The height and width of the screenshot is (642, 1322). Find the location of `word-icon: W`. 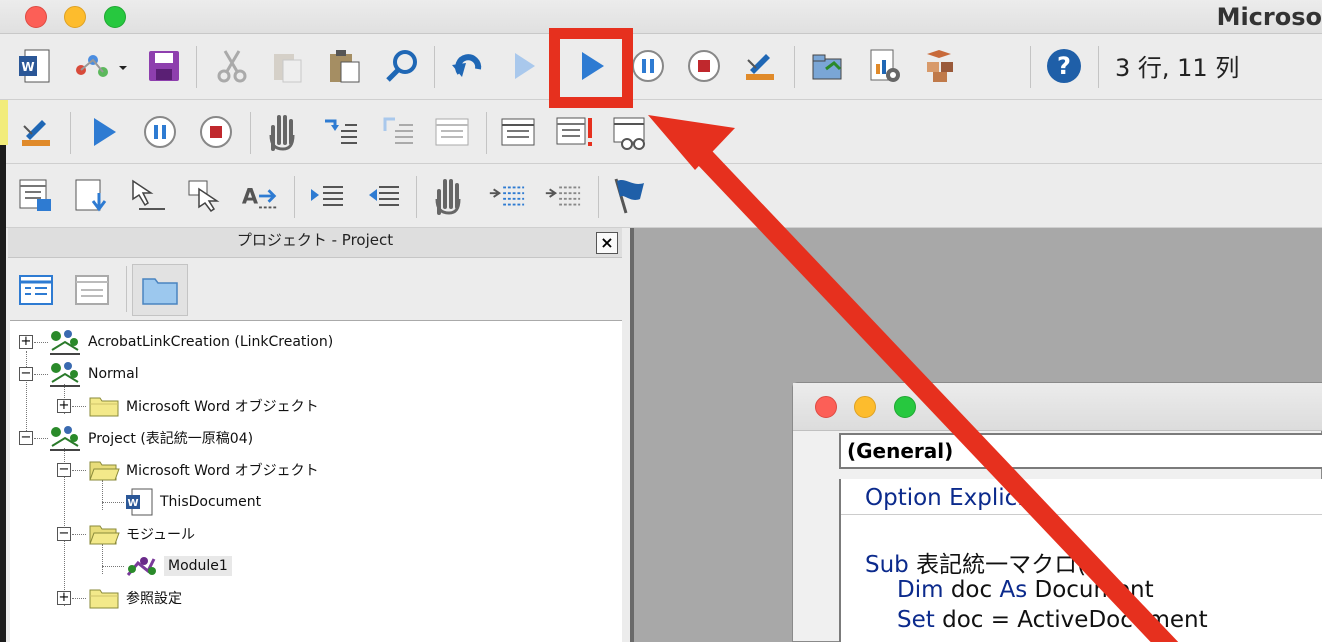

word-icon: W is located at coordinates (34, 66).